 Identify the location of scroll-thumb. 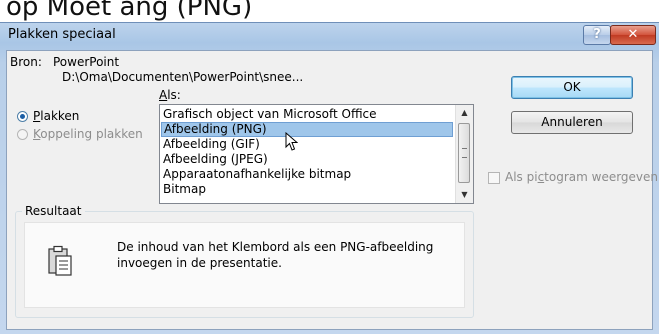
(464, 153).